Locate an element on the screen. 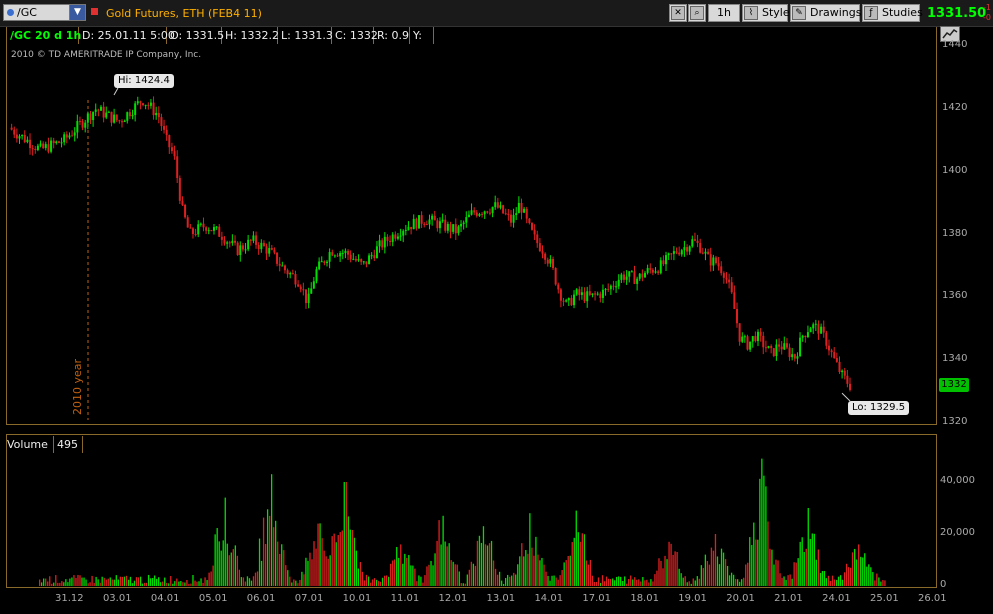  date-tick-label: 14.01 is located at coordinates (549, 598).